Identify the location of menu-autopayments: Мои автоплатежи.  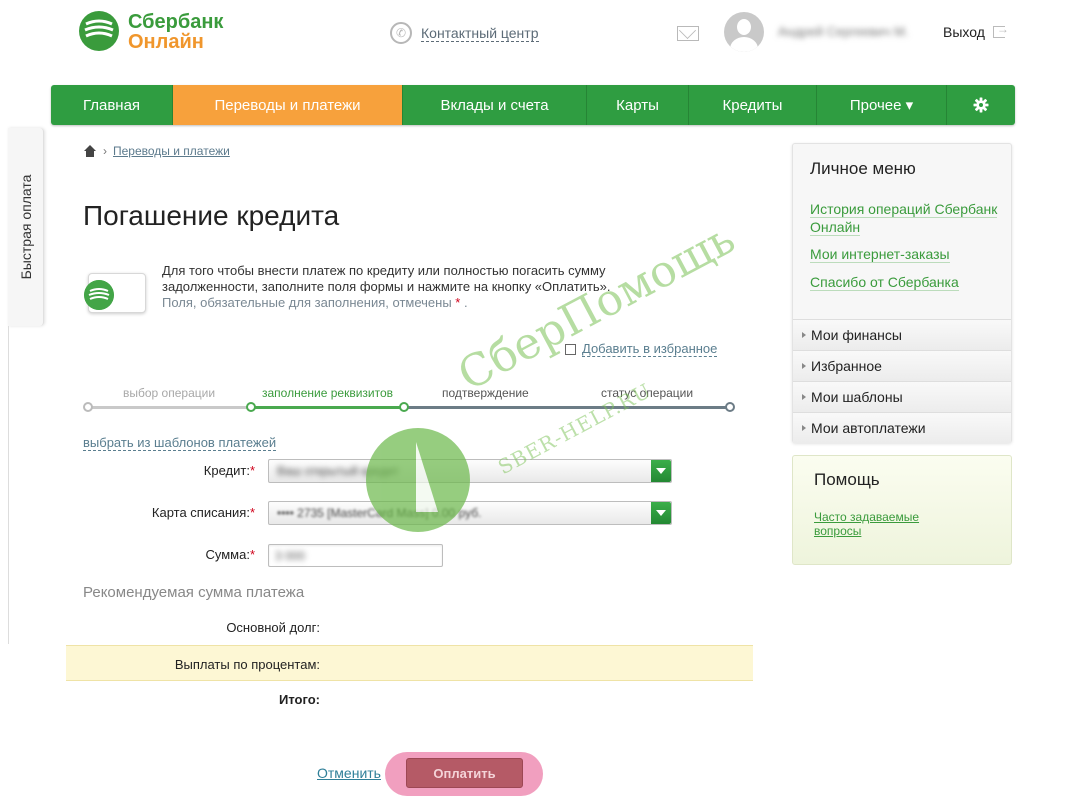
(902, 427).